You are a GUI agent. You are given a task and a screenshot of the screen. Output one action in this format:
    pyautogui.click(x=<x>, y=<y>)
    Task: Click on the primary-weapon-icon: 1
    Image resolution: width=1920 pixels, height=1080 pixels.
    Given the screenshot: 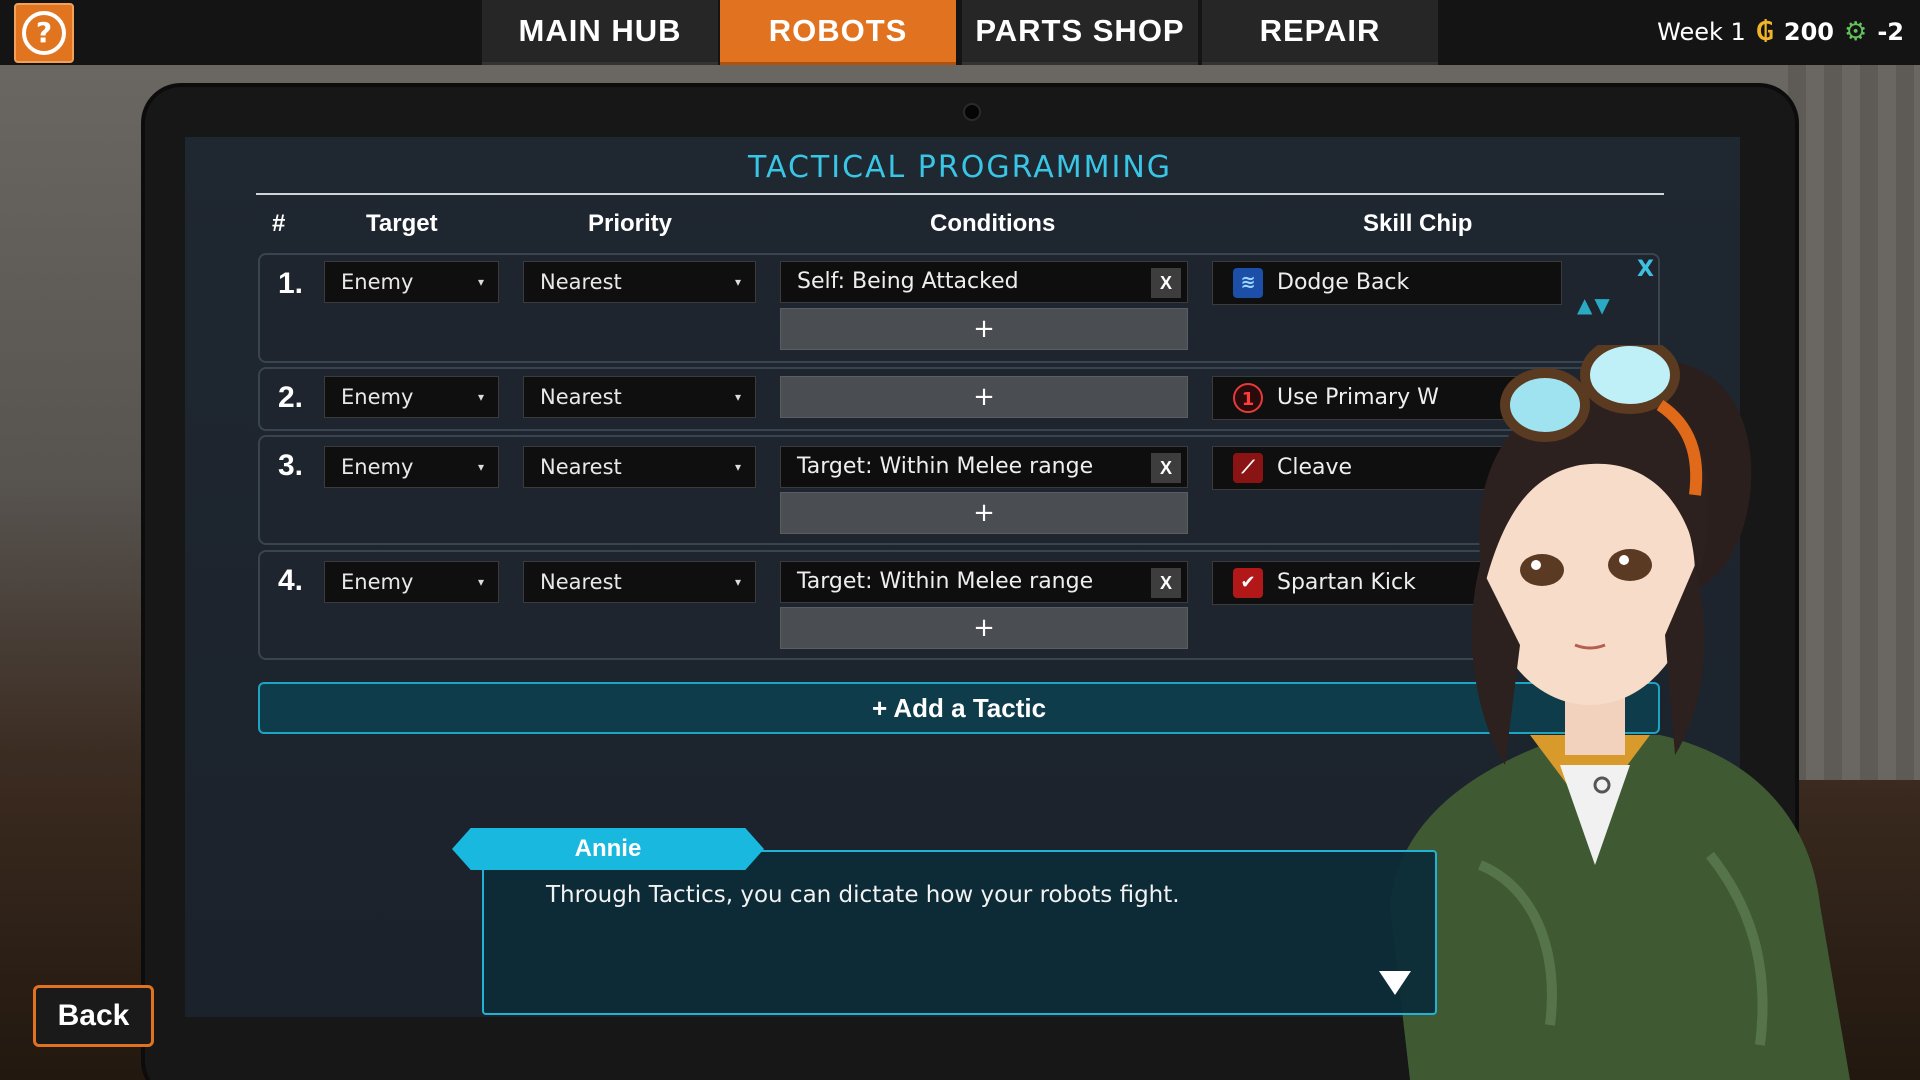 What is the action you would take?
    pyautogui.click(x=1248, y=398)
    